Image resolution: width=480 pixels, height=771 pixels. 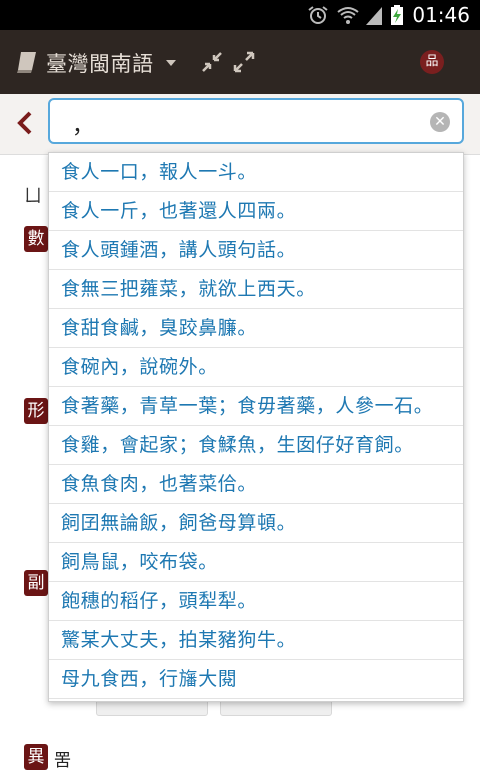 I want to click on wifi-icon, so click(x=348, y=15).